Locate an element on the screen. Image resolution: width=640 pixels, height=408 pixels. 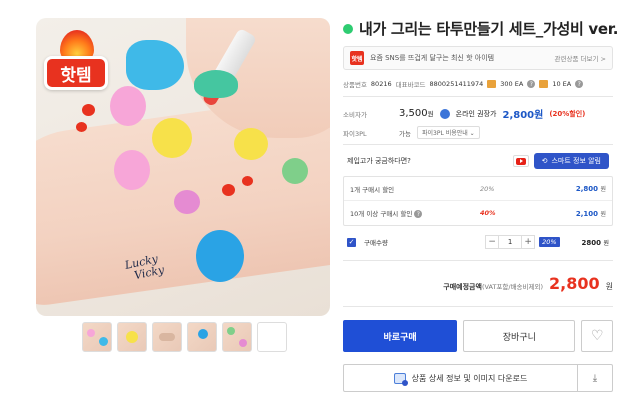
hot-item-badge-label: 핫템 is located at coordinates (76, 73).